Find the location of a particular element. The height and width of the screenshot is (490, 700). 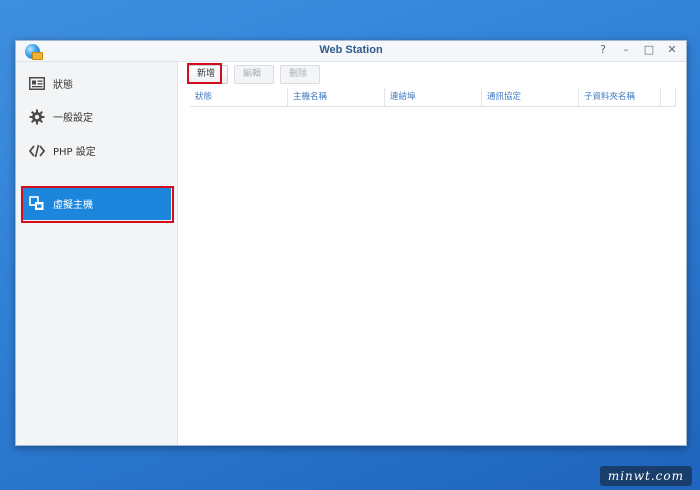

minimize-icon: – is located at coordinates (626, 50).